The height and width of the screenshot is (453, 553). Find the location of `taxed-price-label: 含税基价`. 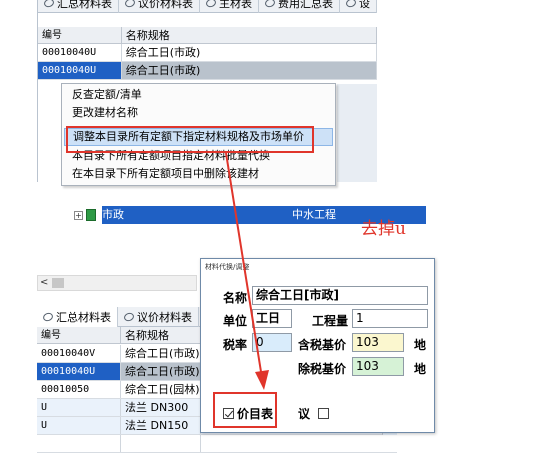

taxed-price-label: 含税基价 is located at coordinates (322, 345).